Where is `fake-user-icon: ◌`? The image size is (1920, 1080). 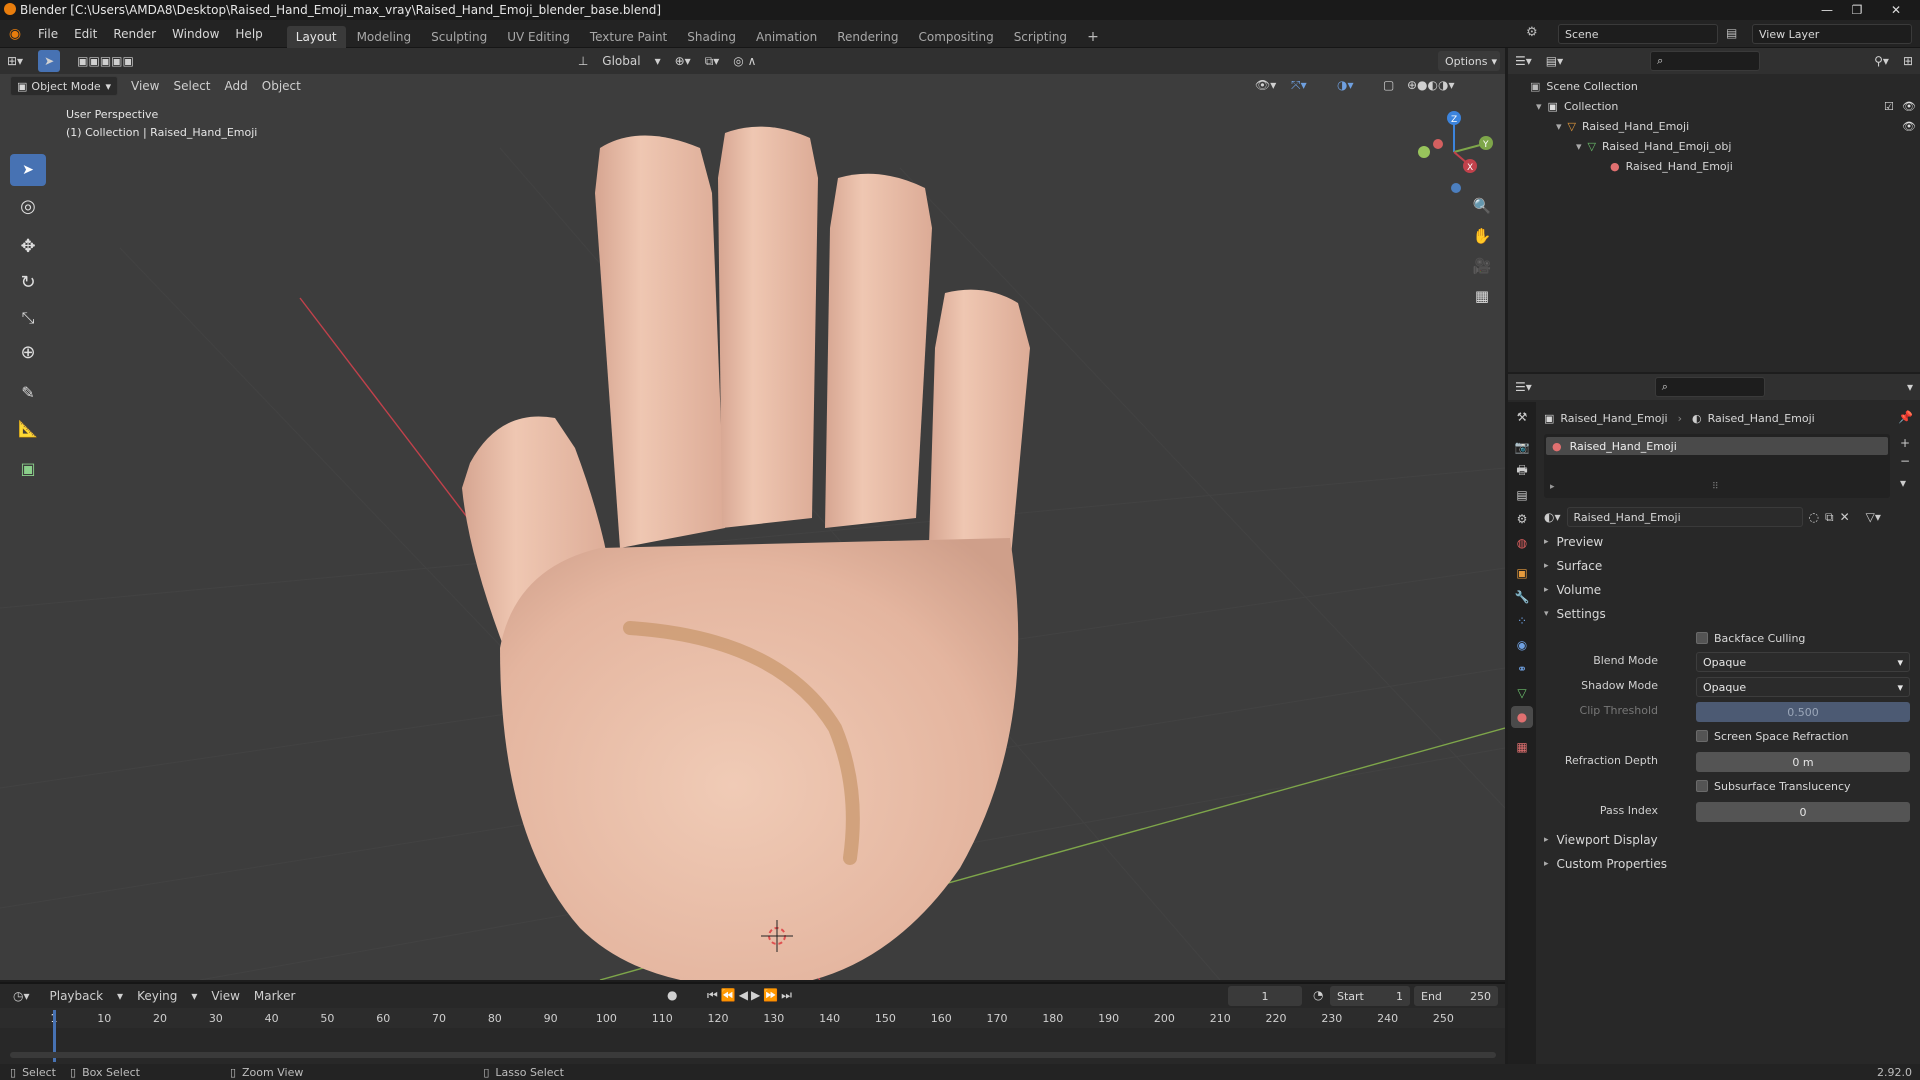 fake-user-icon: ◌ is located at coordinates (1814, 517).